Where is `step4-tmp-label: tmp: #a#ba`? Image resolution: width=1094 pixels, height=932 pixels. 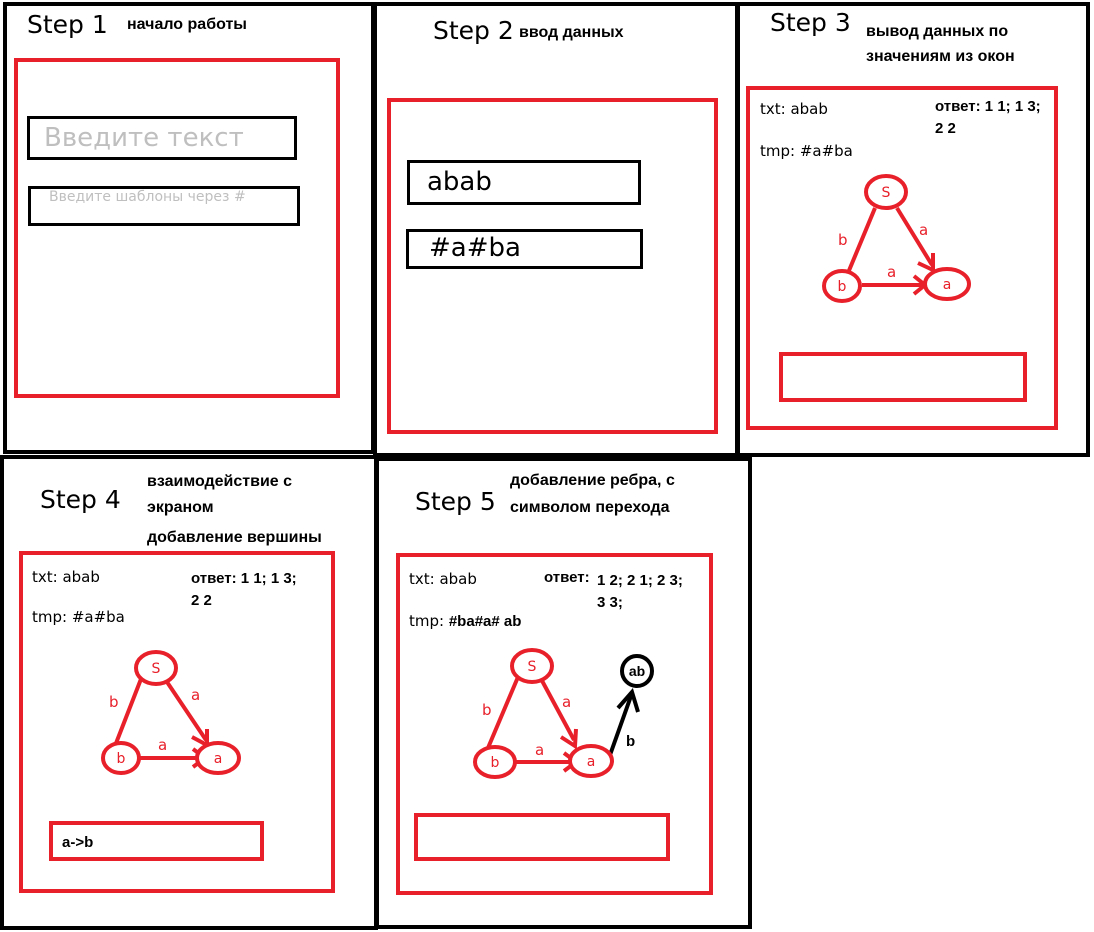
step4-tmp-label: tmp: #a#ba is located at coordinates (78, 617).